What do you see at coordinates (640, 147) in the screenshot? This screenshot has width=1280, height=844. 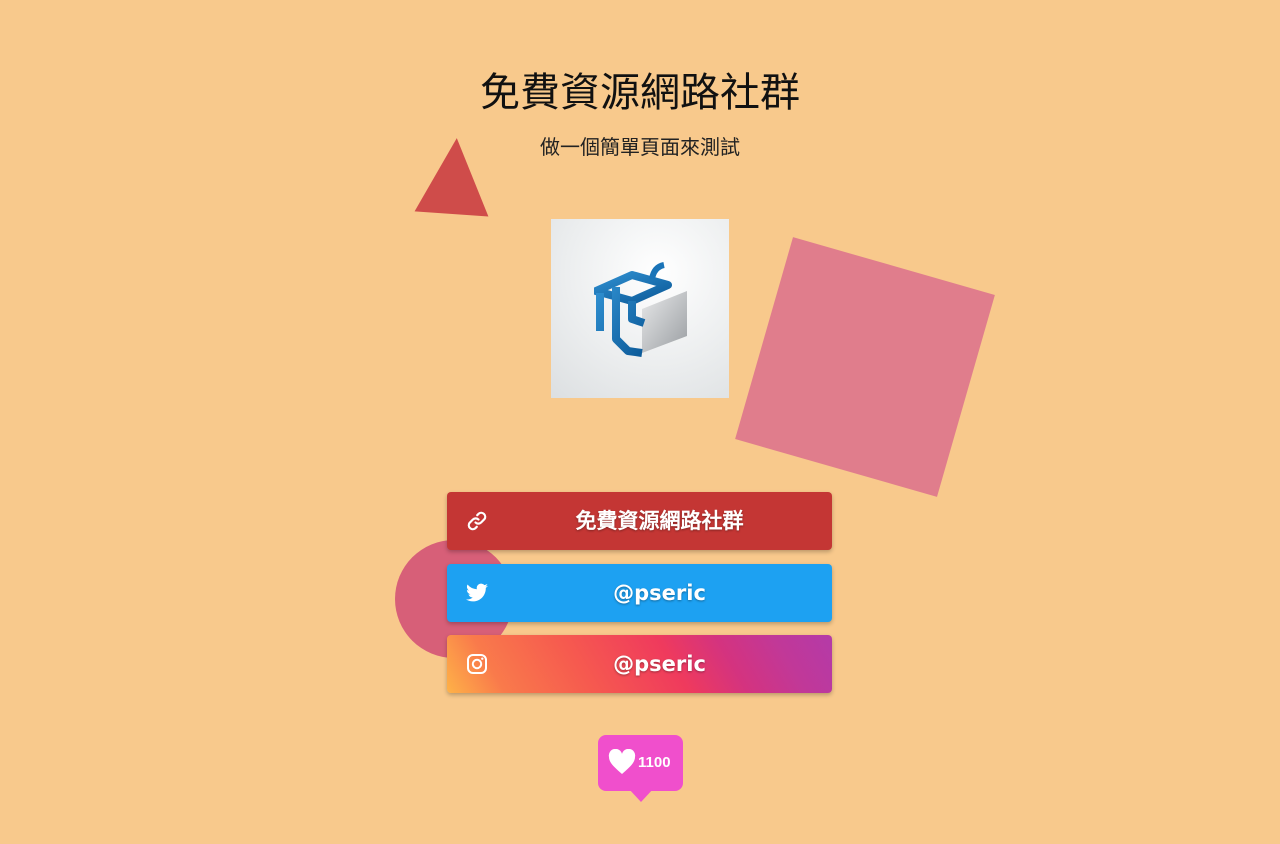 I see `page-subtitle: 做一個簡單頁面來測試` at bounding box center [640, 147].